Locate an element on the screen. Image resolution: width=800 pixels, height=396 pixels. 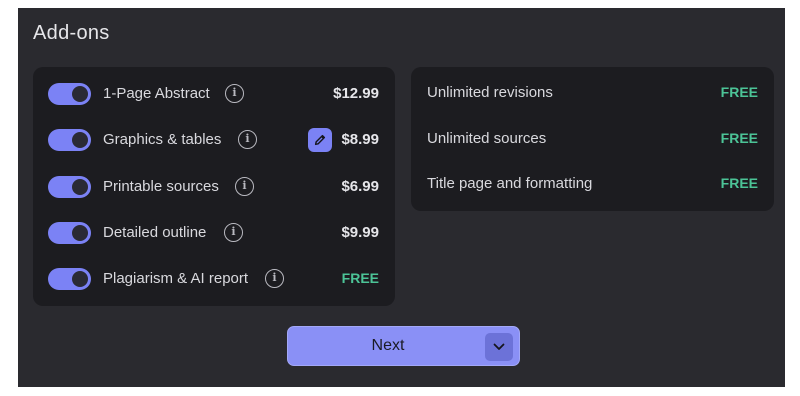
addon-row-plagiarism: Plagiarism & AI report i FREE is located at coordinates (214, 279).